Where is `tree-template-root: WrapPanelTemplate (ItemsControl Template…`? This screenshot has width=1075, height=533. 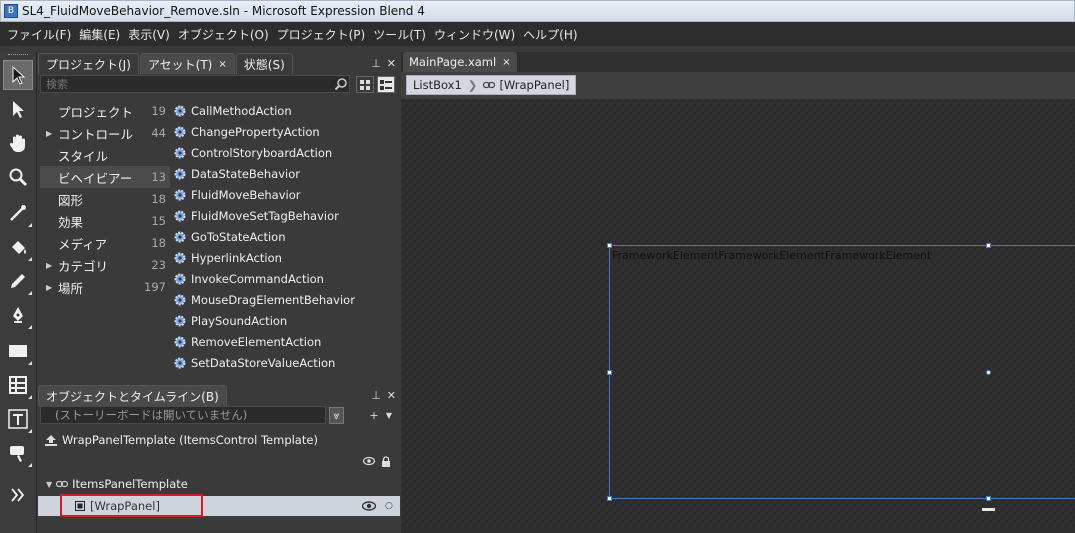 tree-template-root: WrapPanelTemplate (ItemsControl Template… is located at coordinates (219, 440).